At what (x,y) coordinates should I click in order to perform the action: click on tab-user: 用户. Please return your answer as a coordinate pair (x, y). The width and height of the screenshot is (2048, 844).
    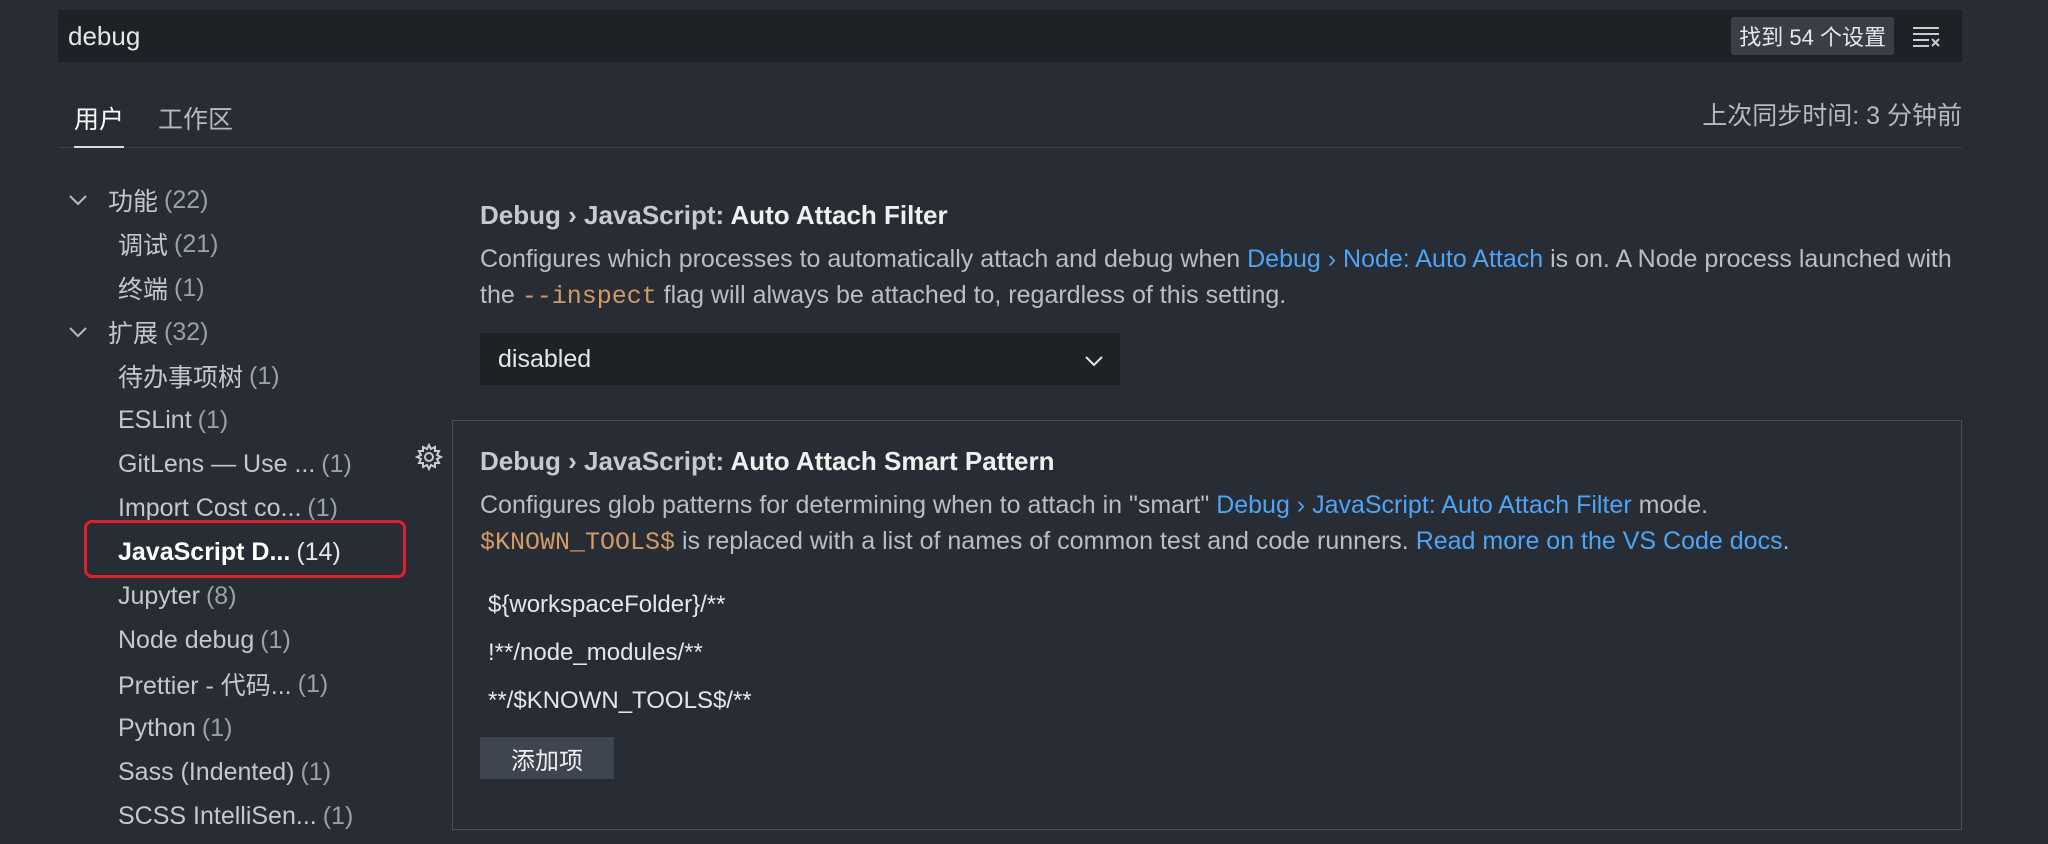
    Looking at the image, I should click on (99, 122).